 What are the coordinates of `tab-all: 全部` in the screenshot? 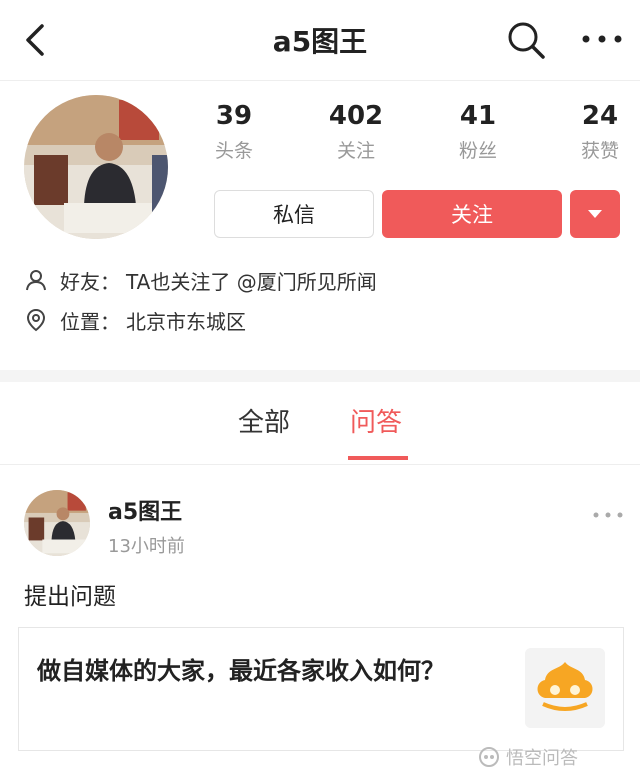 It's located at (264, 420).